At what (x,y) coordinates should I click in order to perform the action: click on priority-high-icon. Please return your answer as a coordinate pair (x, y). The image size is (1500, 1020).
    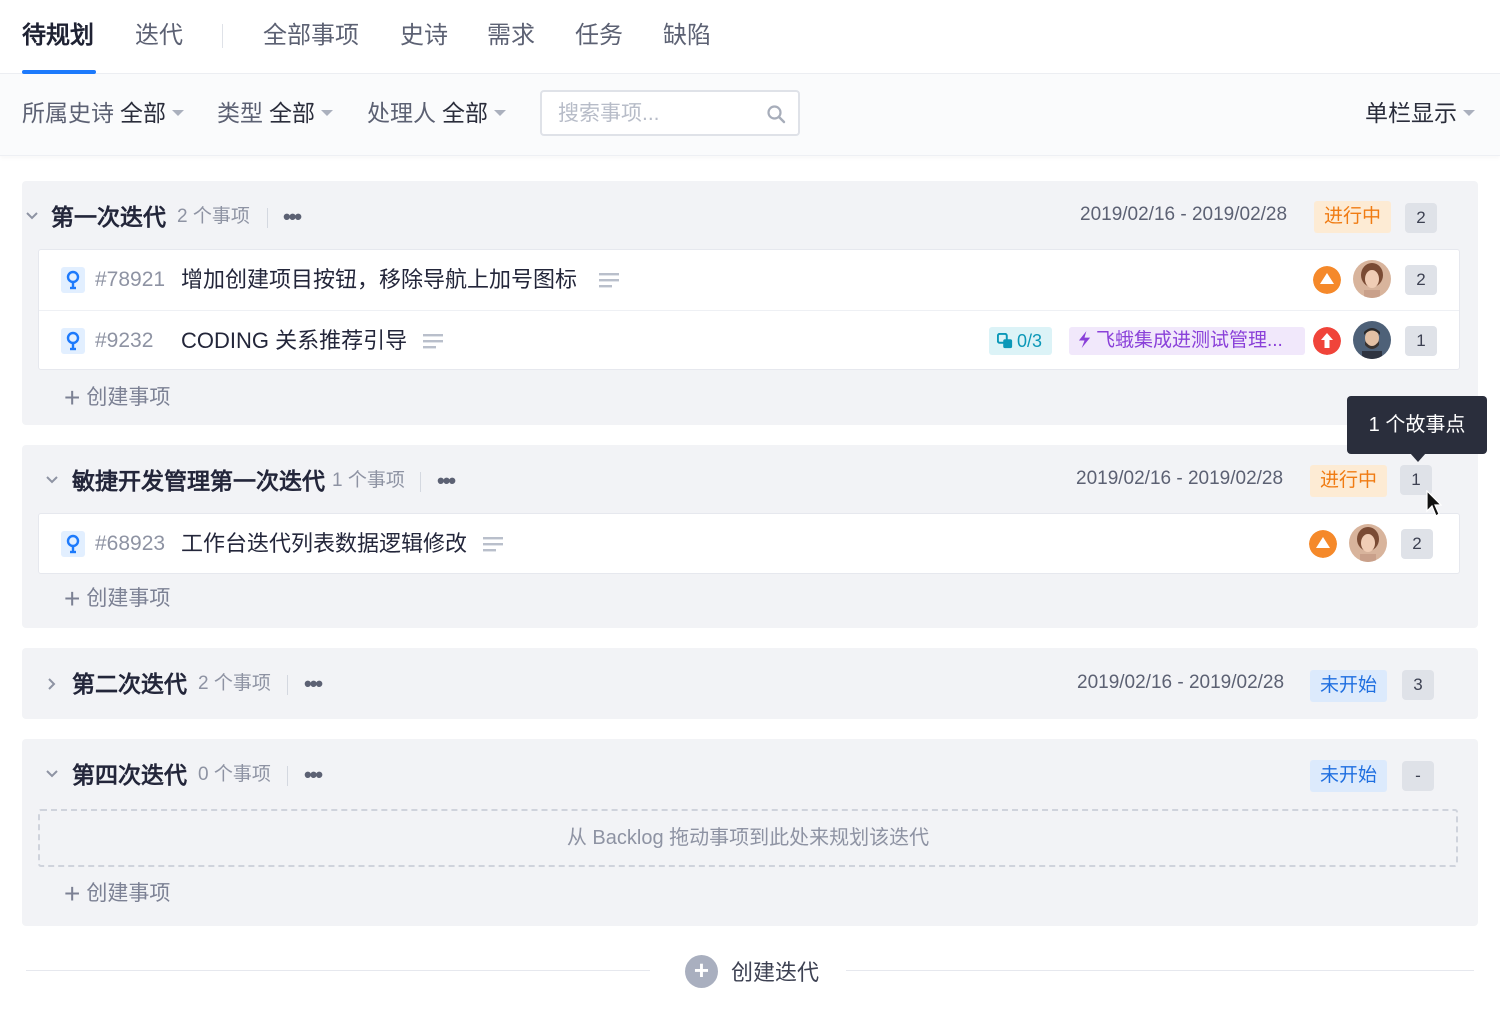
    Looking at the image, I should click on (1327, 341).